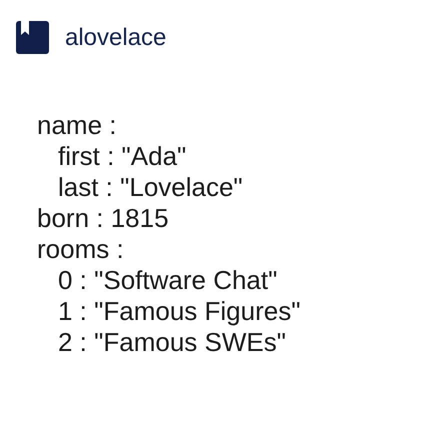  I want to click on username-title: alovelace, so click(115, 38).